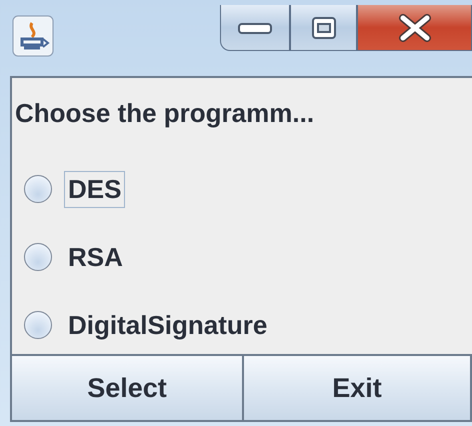 The image size is (472, 426). I want to click on radio-label: RSA, so click(95, 257).